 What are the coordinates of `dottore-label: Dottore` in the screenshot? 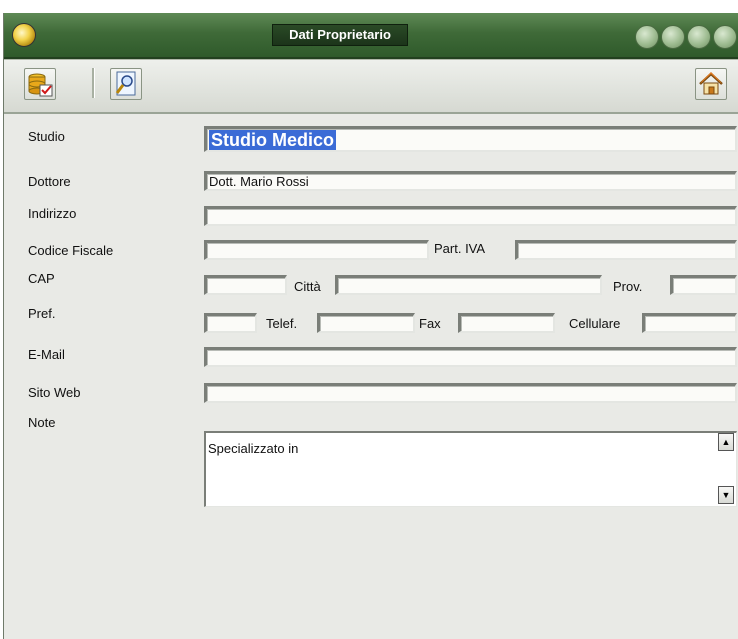 It's located at (49, 181).